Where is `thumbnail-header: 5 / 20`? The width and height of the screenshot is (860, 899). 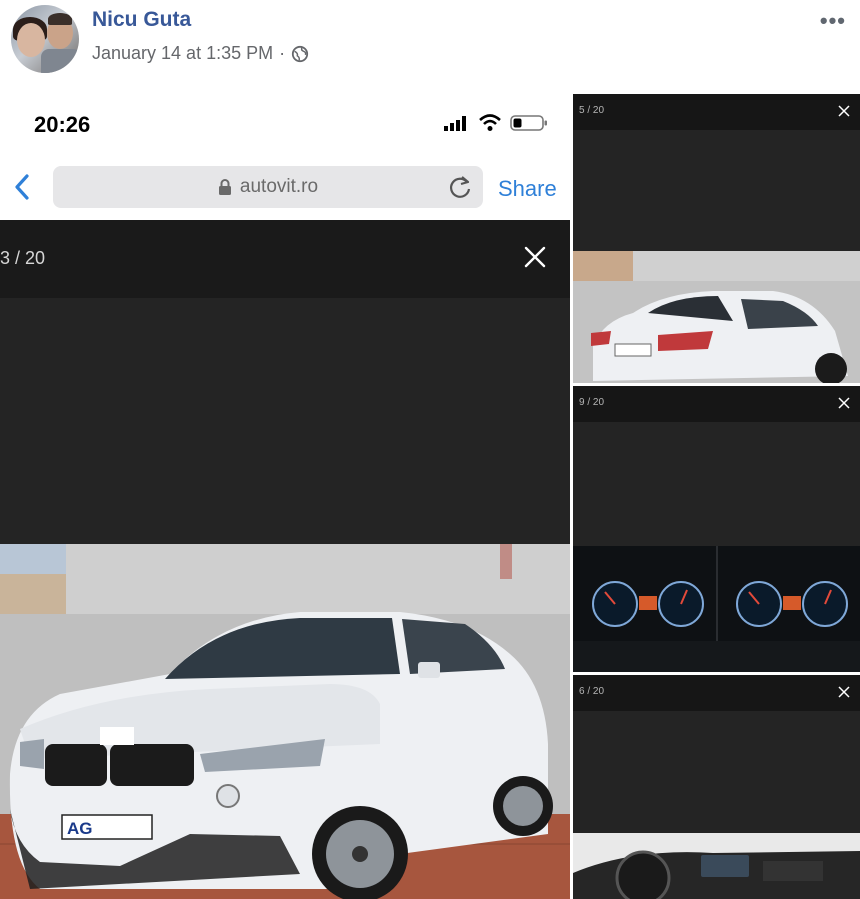 thumbnail-header: 5 / 20 is located at coordinates (716, 112).